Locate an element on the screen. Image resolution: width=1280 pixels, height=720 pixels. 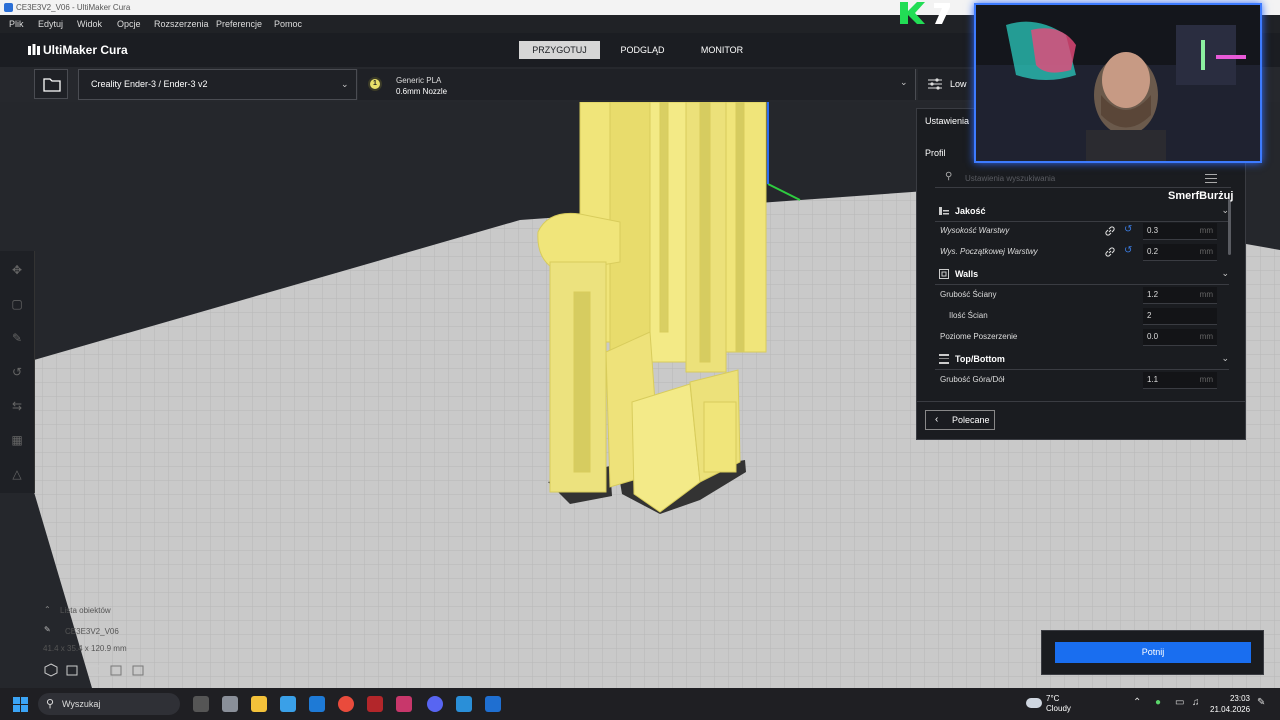
category-quality: Jakość ⌄ is located at coordinates (1082, 211).